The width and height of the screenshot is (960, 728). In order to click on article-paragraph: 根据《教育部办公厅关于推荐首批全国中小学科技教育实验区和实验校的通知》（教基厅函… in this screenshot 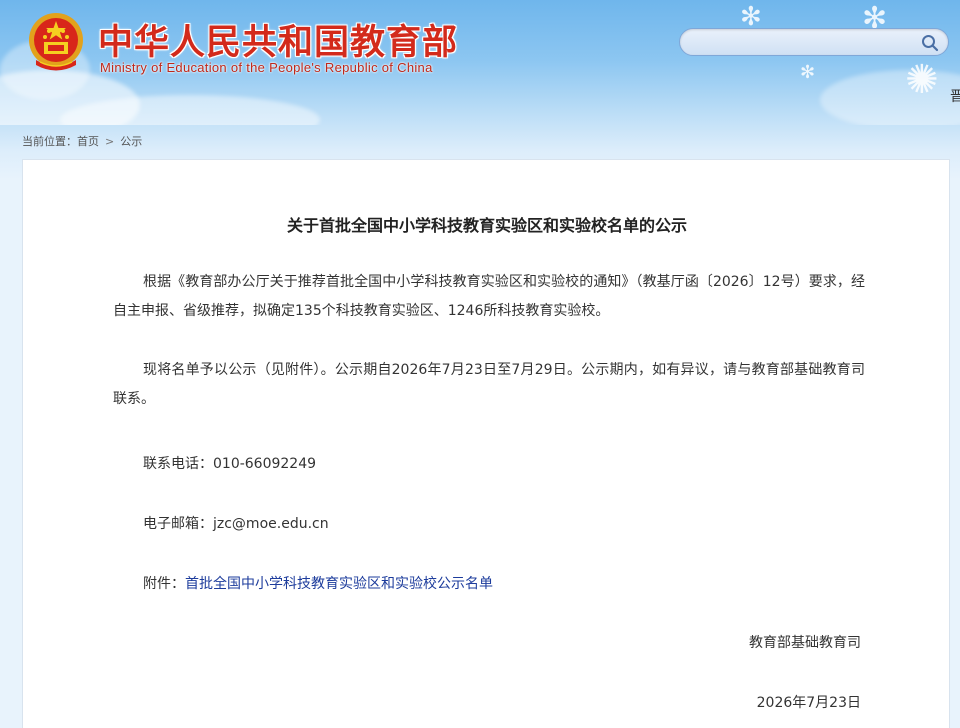, I will do `click(489, 296)`.